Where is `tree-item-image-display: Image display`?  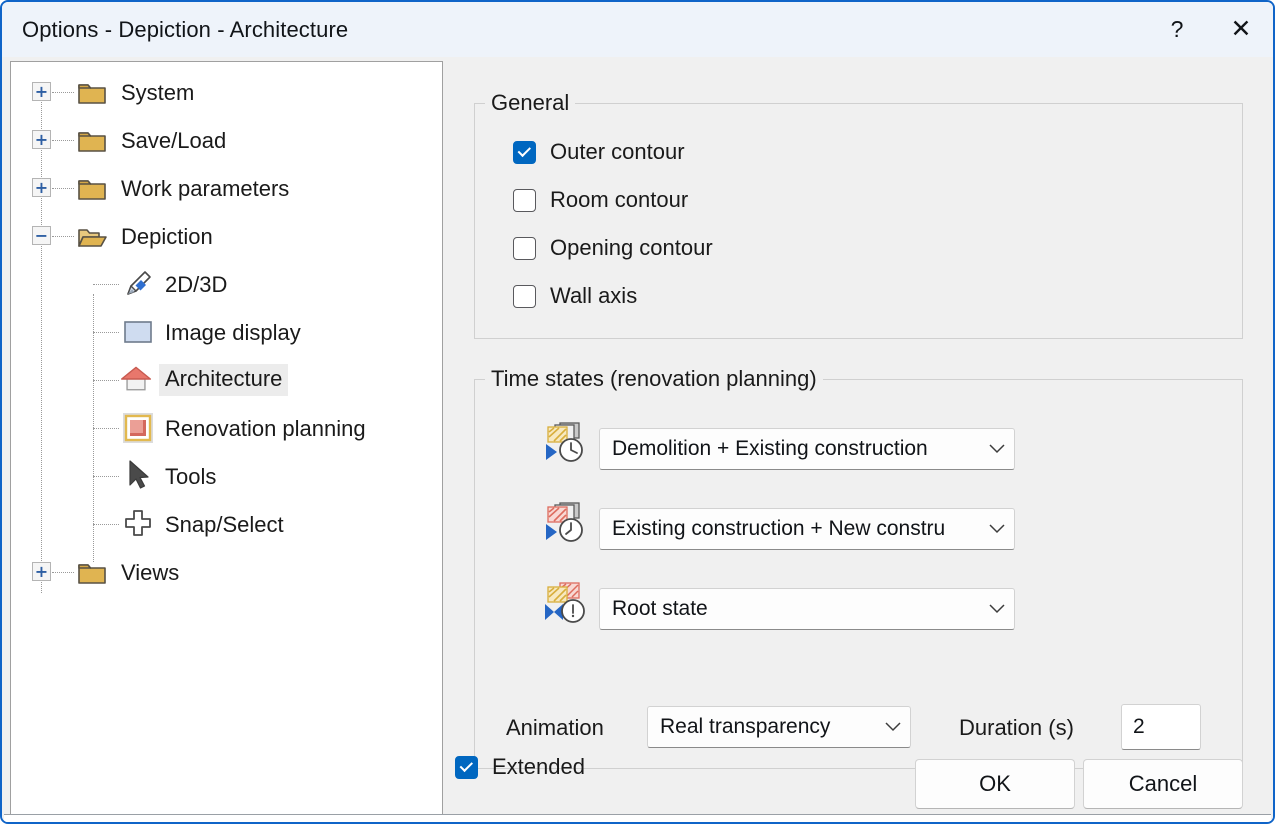 tree-item-image-display: Image display is located at coordinates (226, 334).